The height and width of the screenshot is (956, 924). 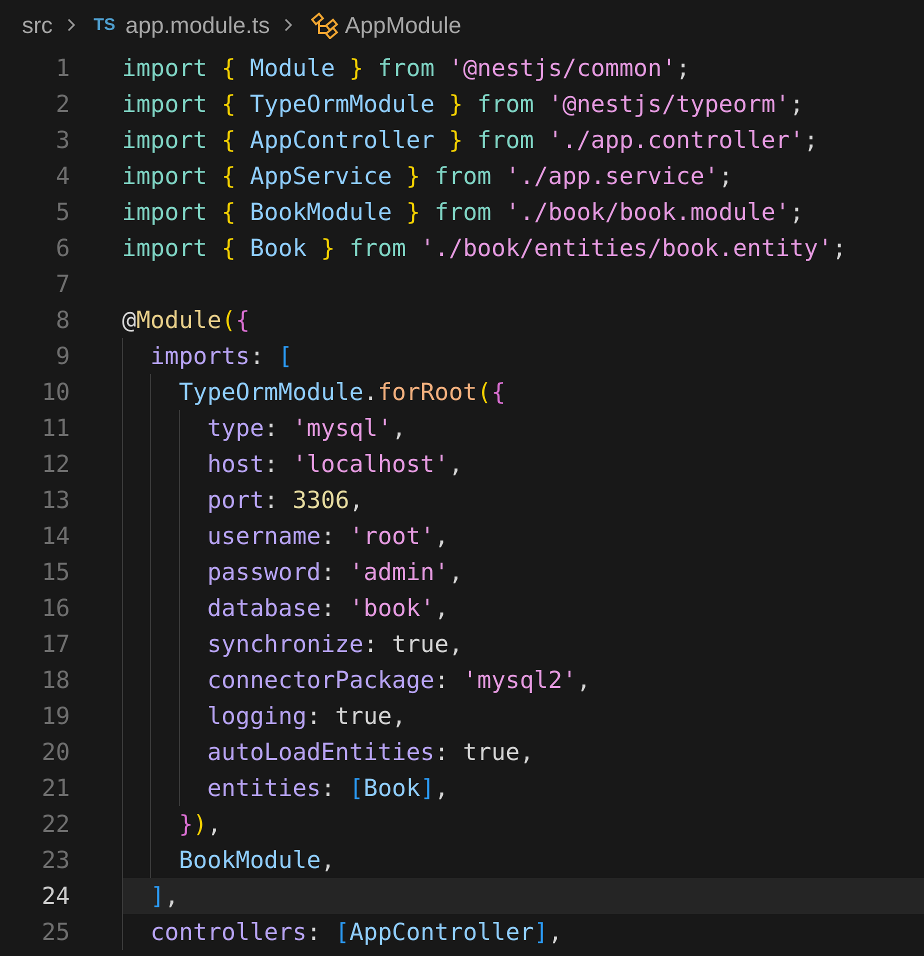 I want to click on line-number: 20, so click(x=55, y=752).